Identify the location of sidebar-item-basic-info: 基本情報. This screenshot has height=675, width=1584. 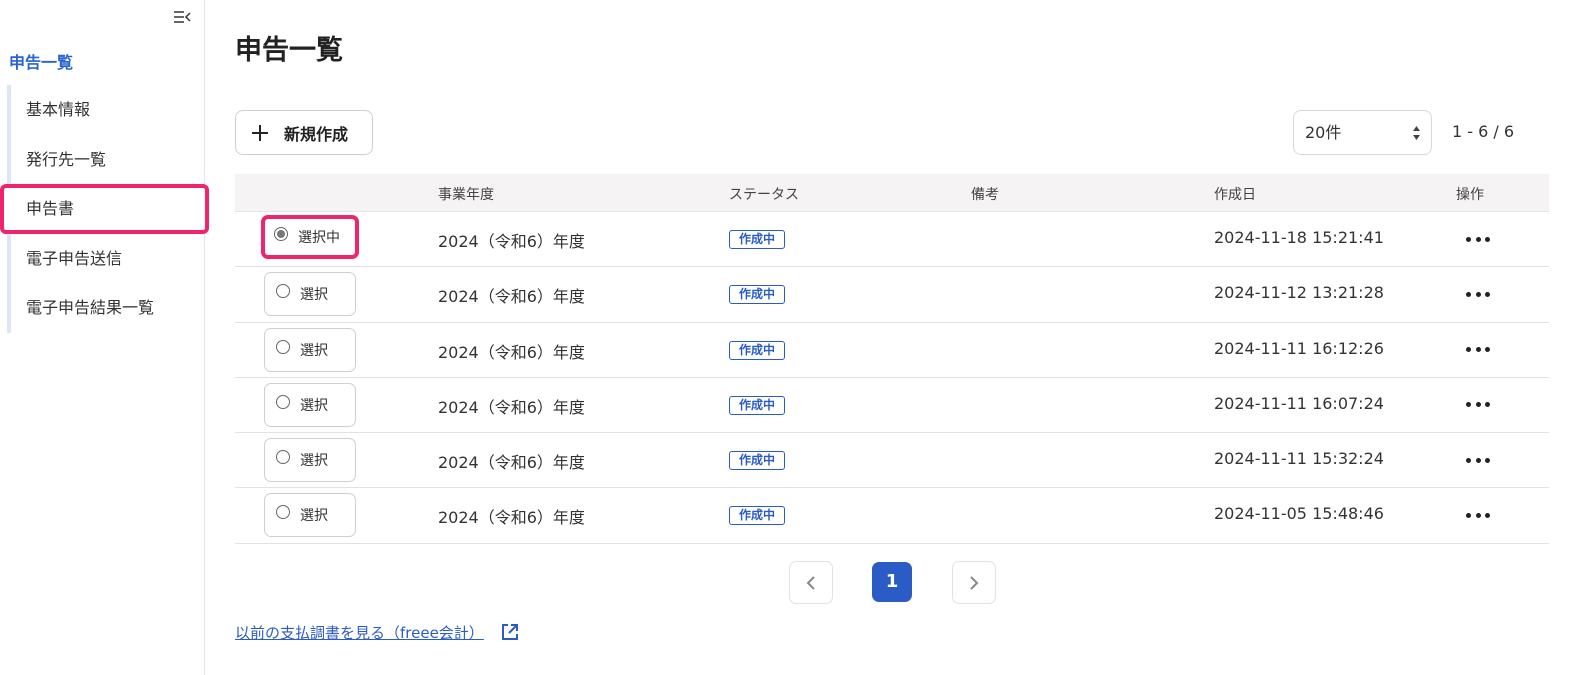
(104, 110).